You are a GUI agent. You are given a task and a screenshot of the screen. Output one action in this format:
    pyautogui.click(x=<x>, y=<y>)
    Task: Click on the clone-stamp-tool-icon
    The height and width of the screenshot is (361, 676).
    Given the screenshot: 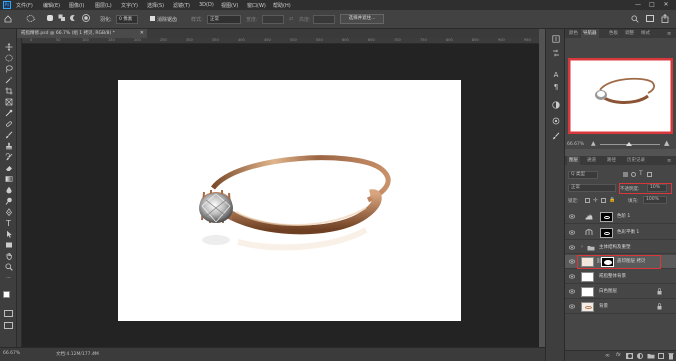 What is the action you would take?
    pyautogui.click(x=8, y=146)
    